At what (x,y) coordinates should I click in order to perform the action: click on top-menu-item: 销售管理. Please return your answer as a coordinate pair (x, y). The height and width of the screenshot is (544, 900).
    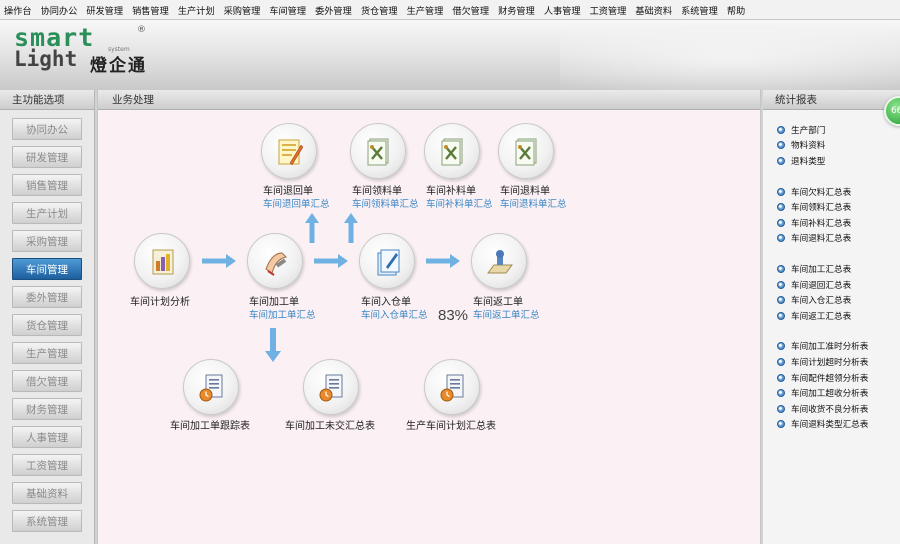
    Looking at the image, I should click on (150, 10).